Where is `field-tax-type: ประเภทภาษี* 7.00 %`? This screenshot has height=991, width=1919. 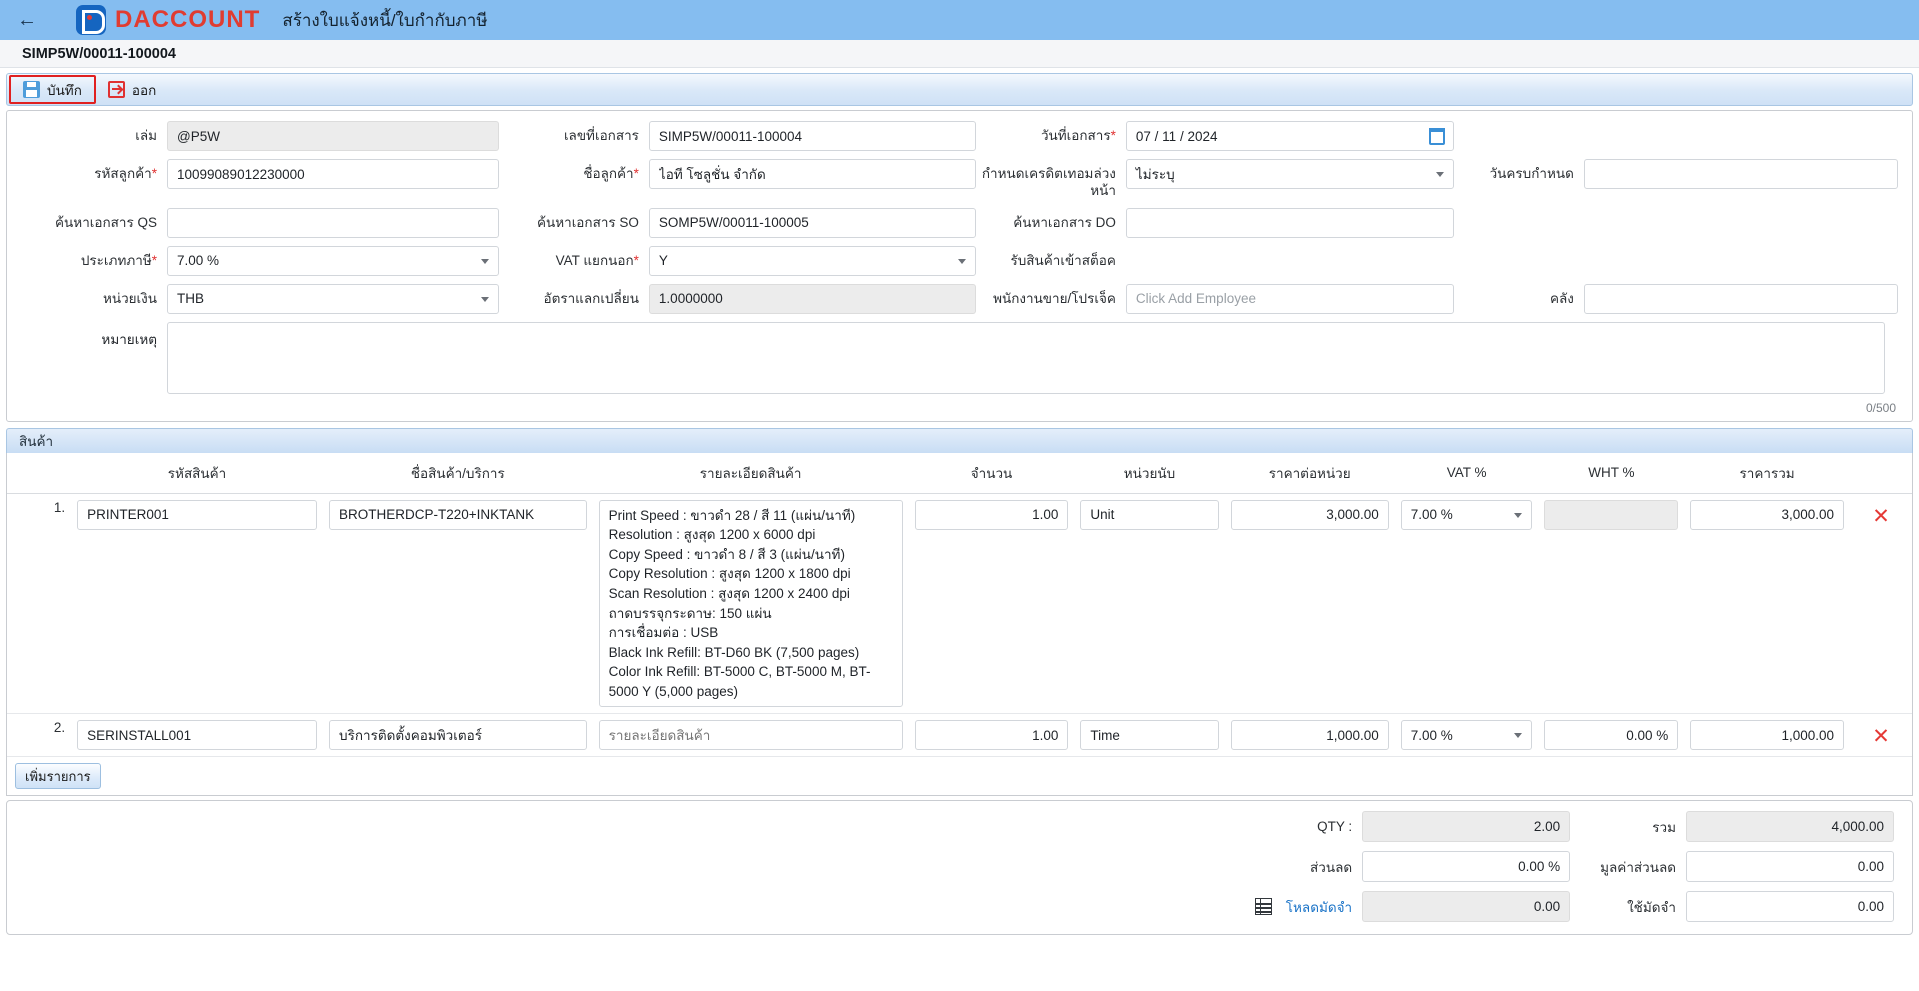 field-tax-type: ประเภทภาษี* 7.00 % is located at coordinates (253, 260).